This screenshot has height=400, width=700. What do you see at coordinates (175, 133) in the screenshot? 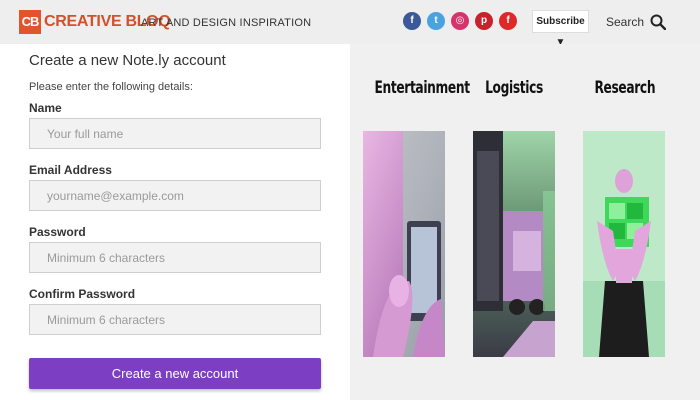
I see `name-input` at bounding box center [175, 133].